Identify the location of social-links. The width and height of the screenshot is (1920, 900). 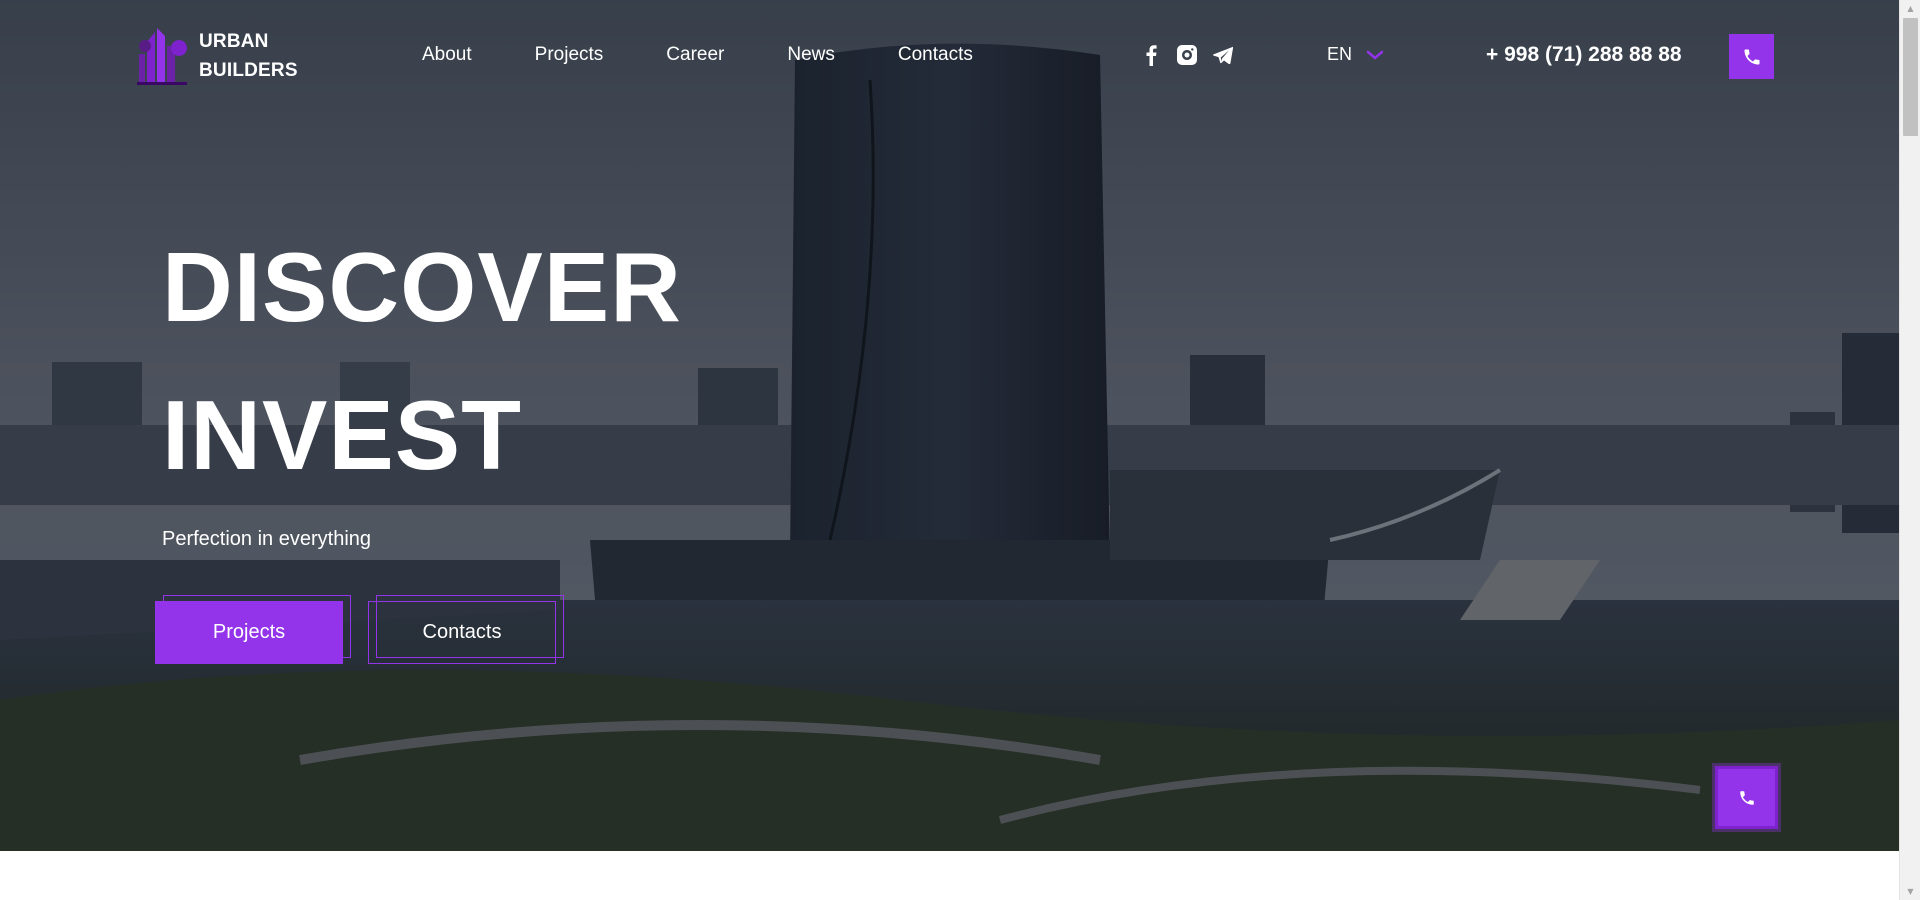
(1187, 55).